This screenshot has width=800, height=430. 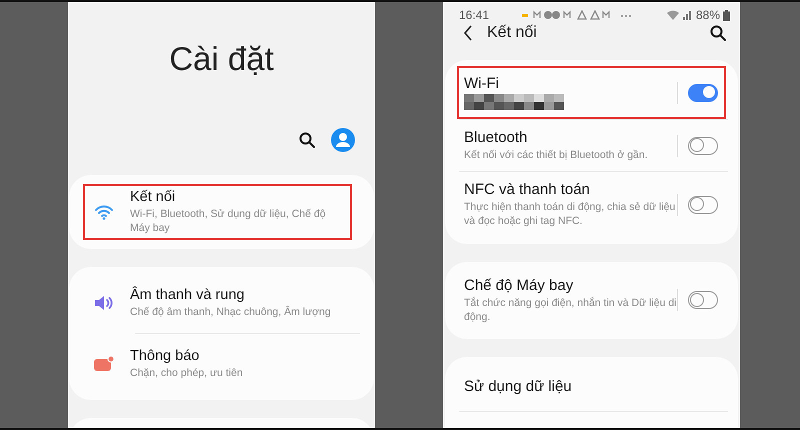 What do you see at coordinates (496, 137) in the screenshot?
I see `item-title: Bluetooth` at bounding box center [496, 137].